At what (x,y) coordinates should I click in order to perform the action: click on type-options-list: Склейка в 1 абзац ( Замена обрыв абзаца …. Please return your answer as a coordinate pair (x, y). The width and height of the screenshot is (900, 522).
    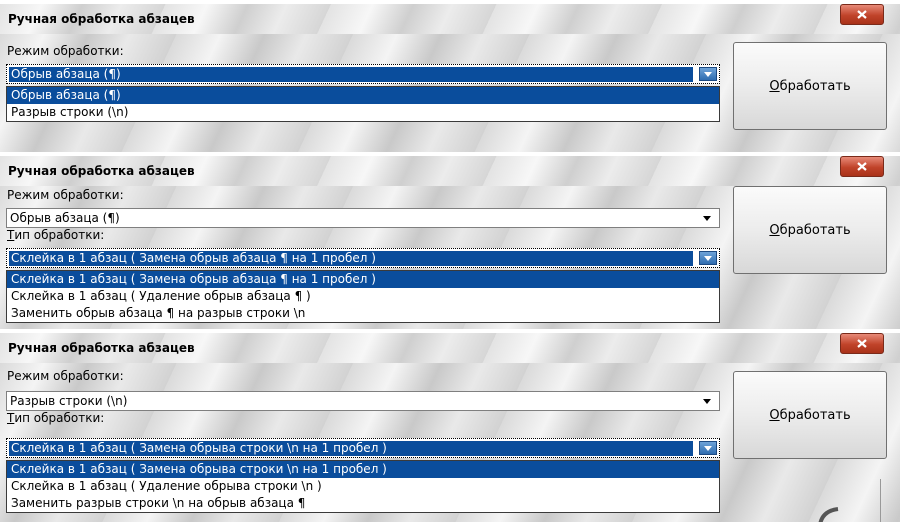
    Looking at the image, I should click on (363, 296).